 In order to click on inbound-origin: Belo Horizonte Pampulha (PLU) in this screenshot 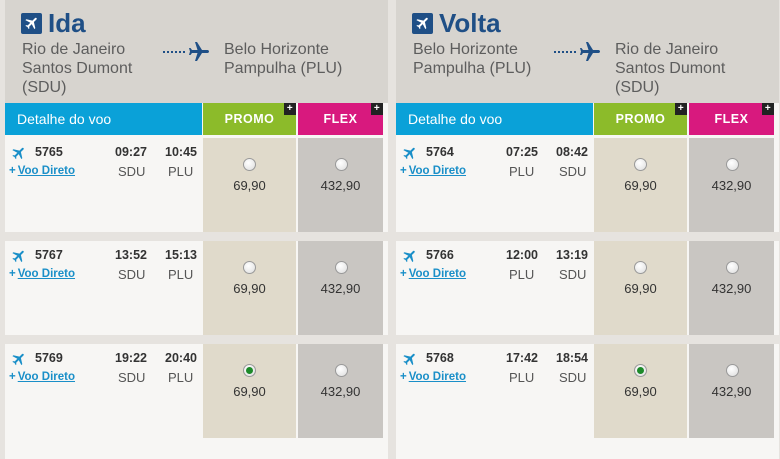, I will do `click(472, 59)`.